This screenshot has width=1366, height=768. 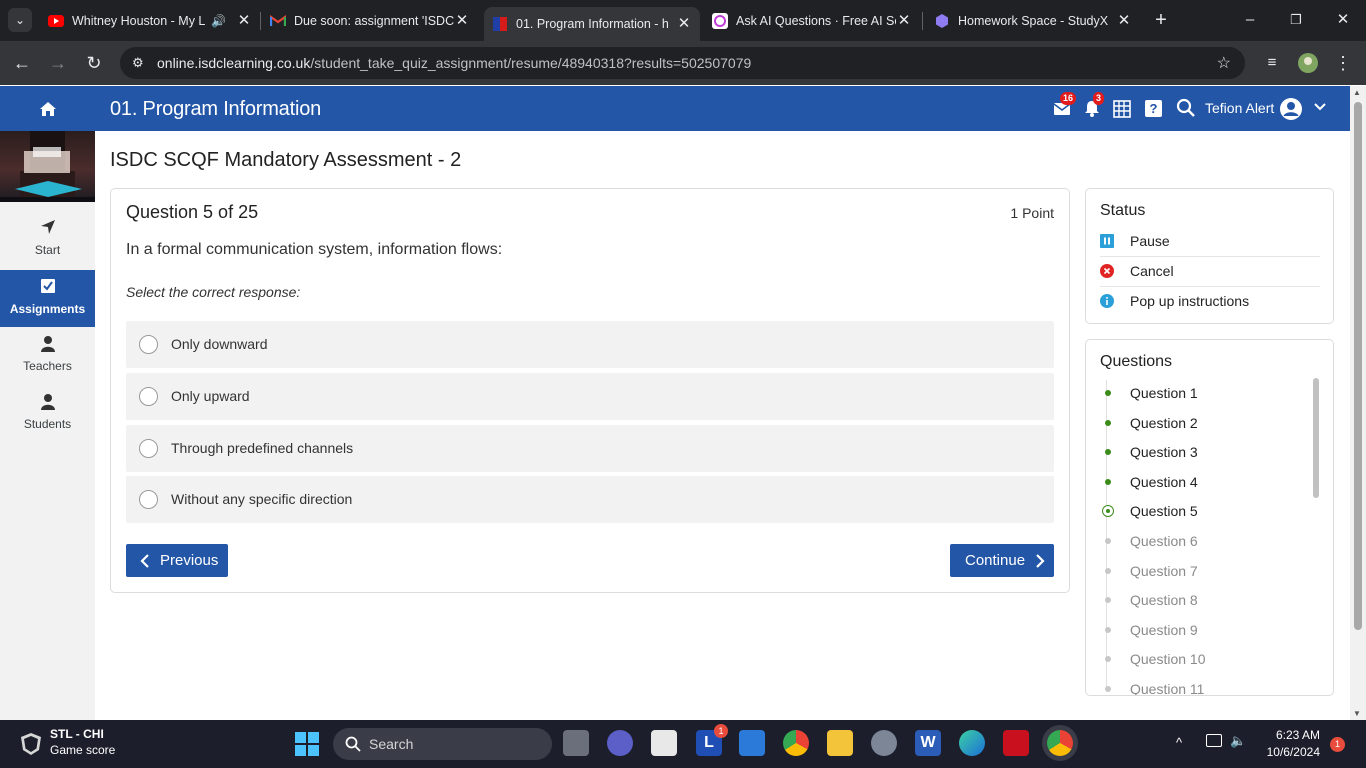 I want to click on question-list-scrollbar, so click(x=1316, y=438).